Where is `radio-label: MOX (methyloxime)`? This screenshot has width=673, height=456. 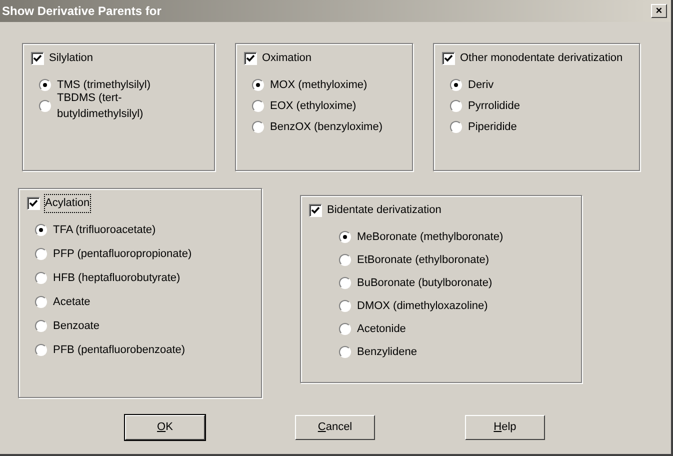
radio-label: MOX (methyloxime) is located at coordinates (319, 85).